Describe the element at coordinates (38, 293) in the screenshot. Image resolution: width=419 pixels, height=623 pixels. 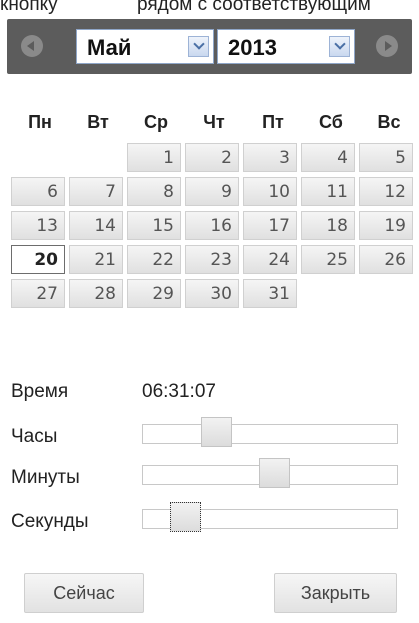
I see `day-cell: 27` at that location.